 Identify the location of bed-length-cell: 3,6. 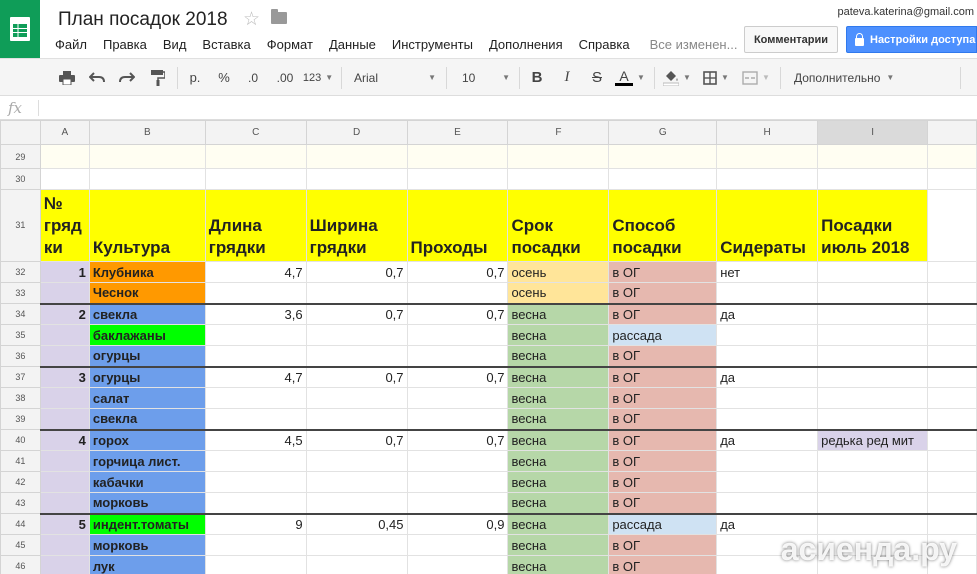
(255, 313).